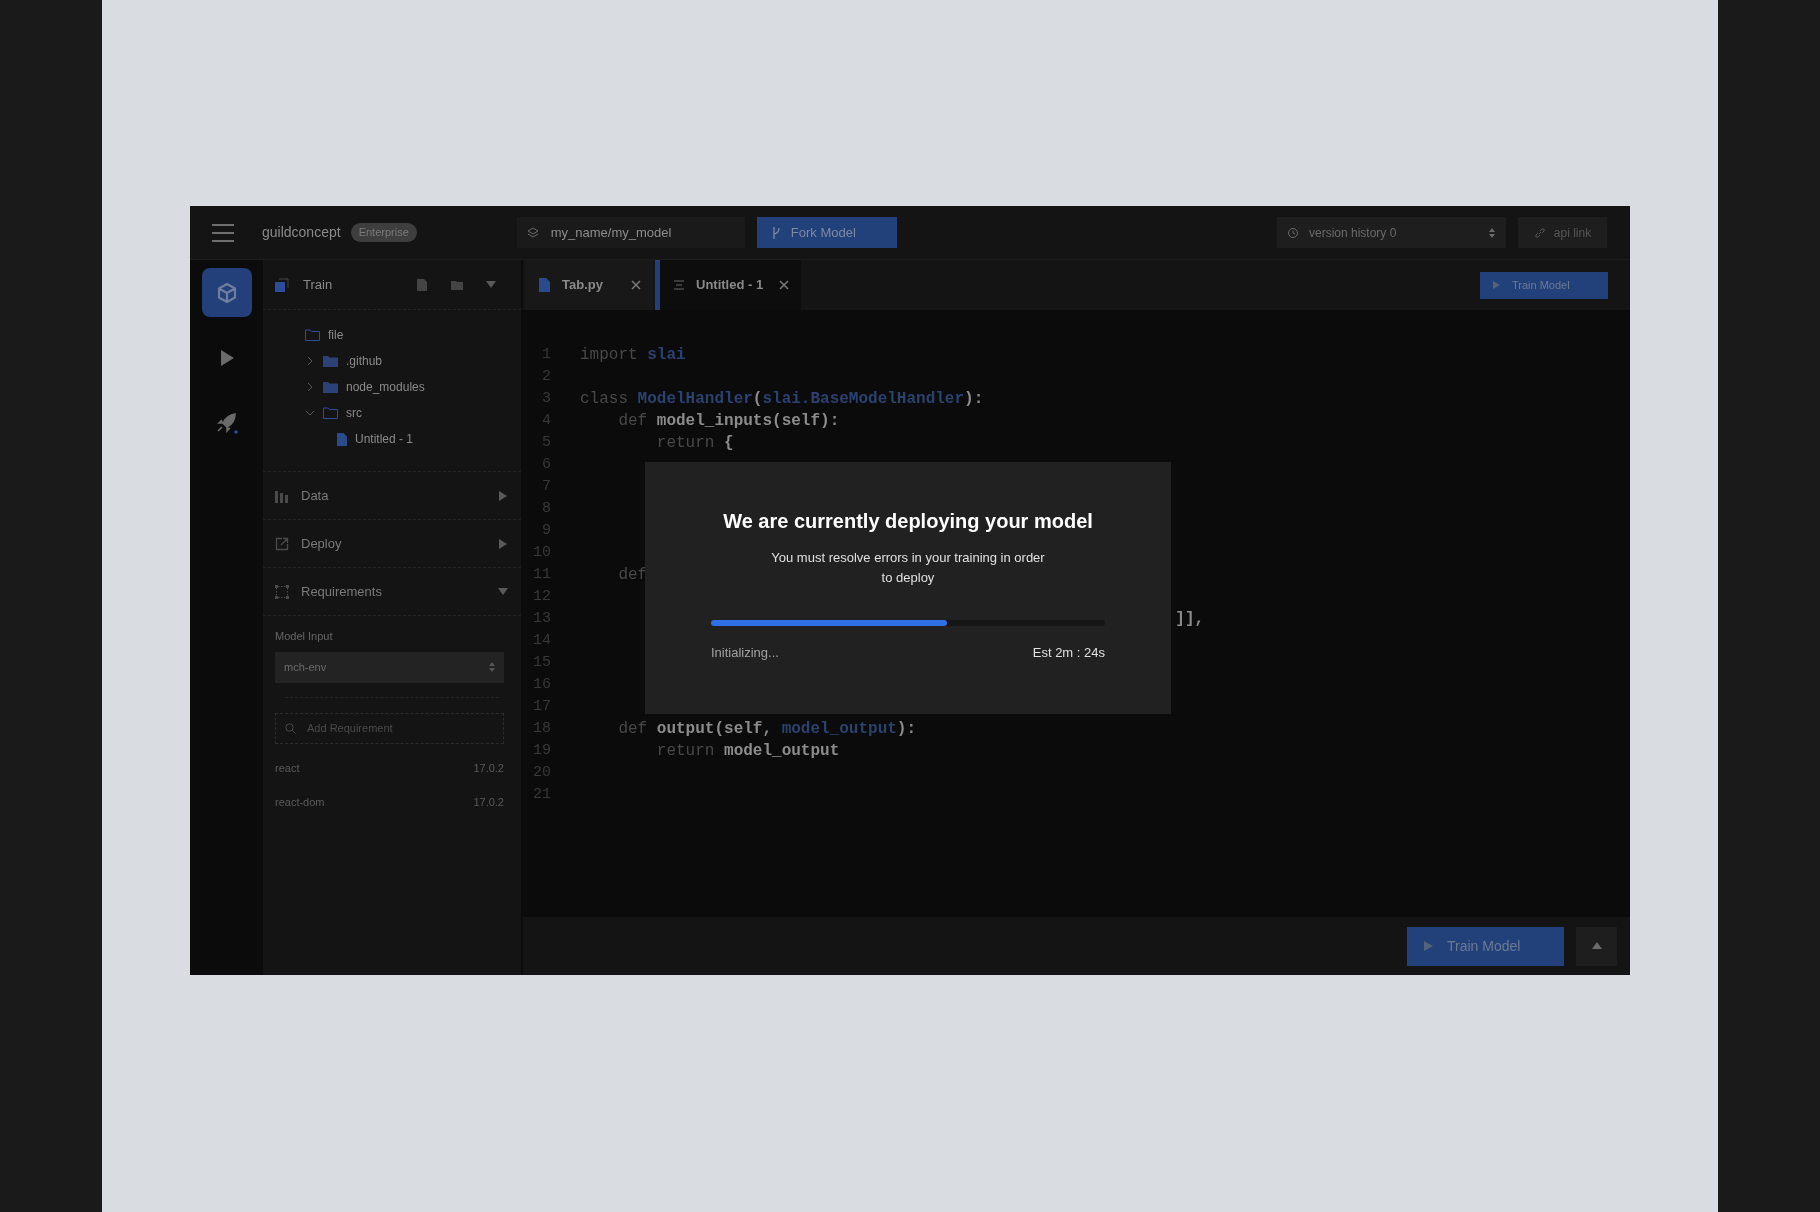 The height and width of the screenshot is (1212, 1820). Describe the element at coordinates (748, 421) in the screenshot. I see `code-token: model_inputs(self):` at that location.